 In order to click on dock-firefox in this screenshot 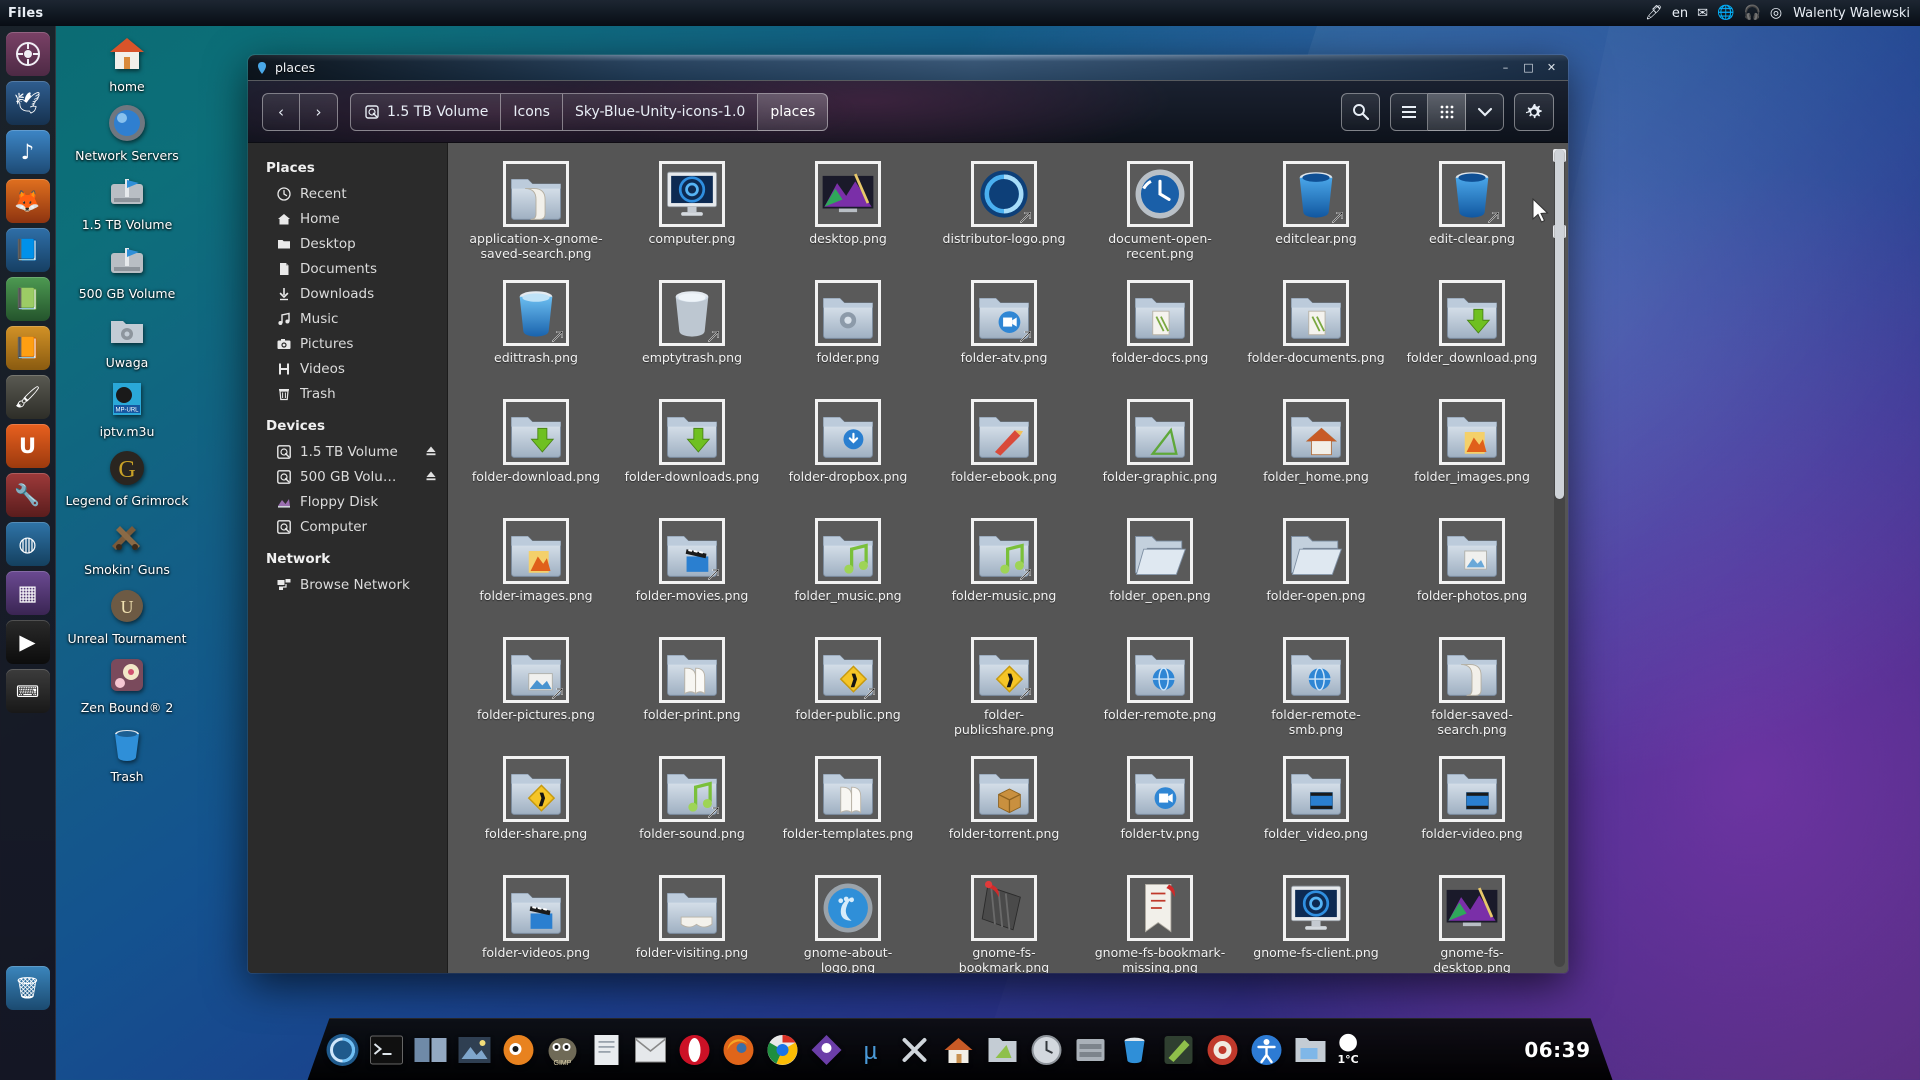, I will do `click(739, 1050)`.